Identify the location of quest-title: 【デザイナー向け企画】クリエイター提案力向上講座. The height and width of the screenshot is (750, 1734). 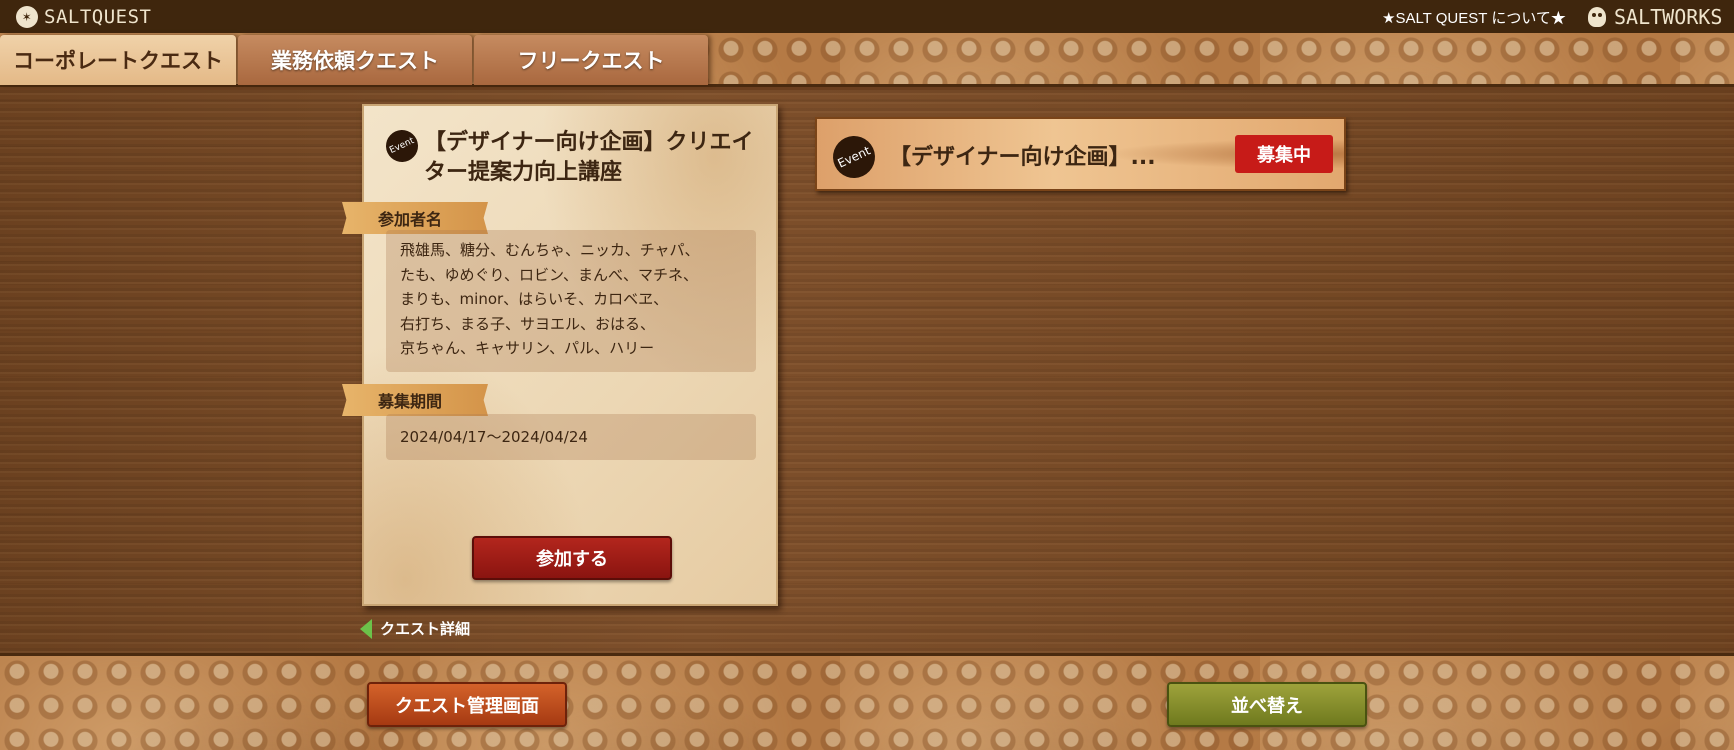
(589, 157).